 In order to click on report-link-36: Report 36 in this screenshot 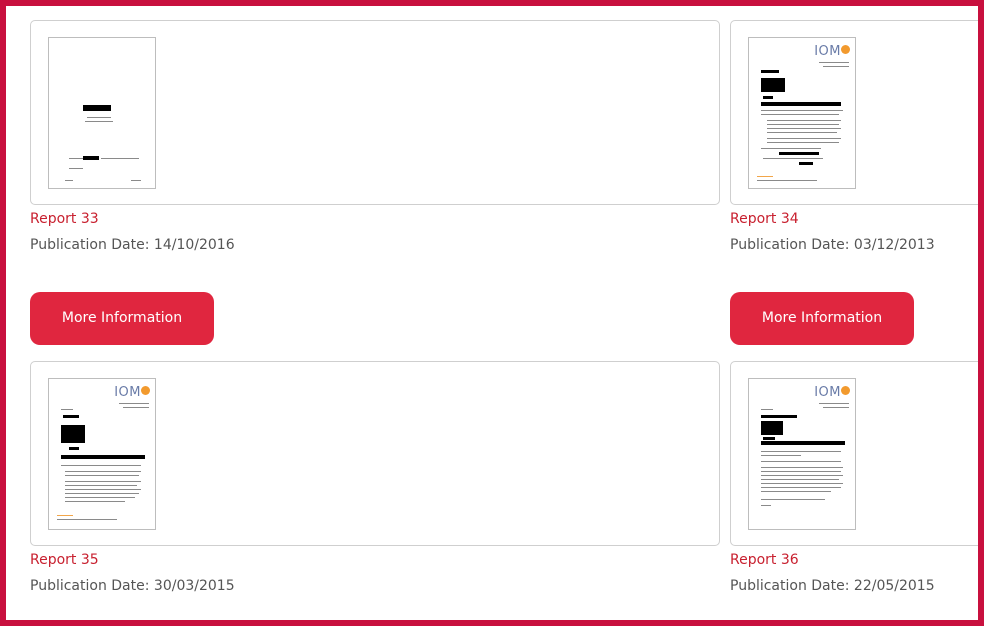, I will do `click(764, 560)`.